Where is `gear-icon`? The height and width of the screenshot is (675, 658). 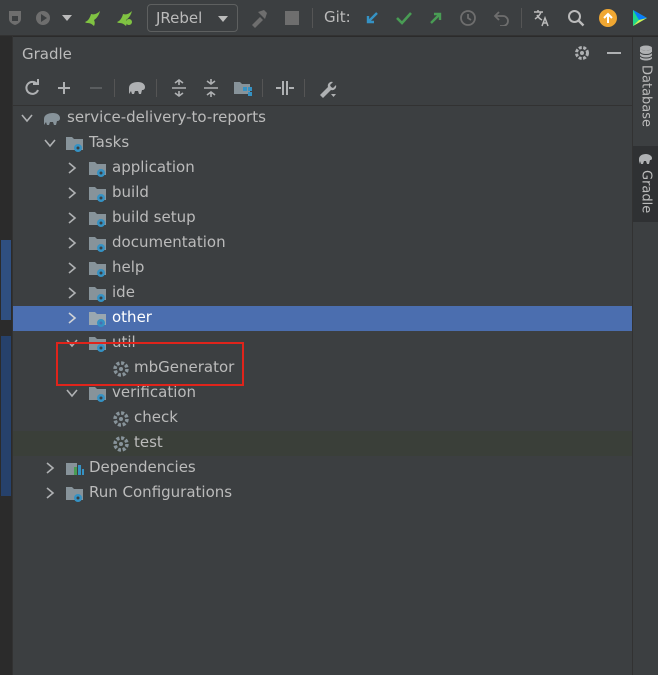
gear-icon is located at coordinates (582, 55).